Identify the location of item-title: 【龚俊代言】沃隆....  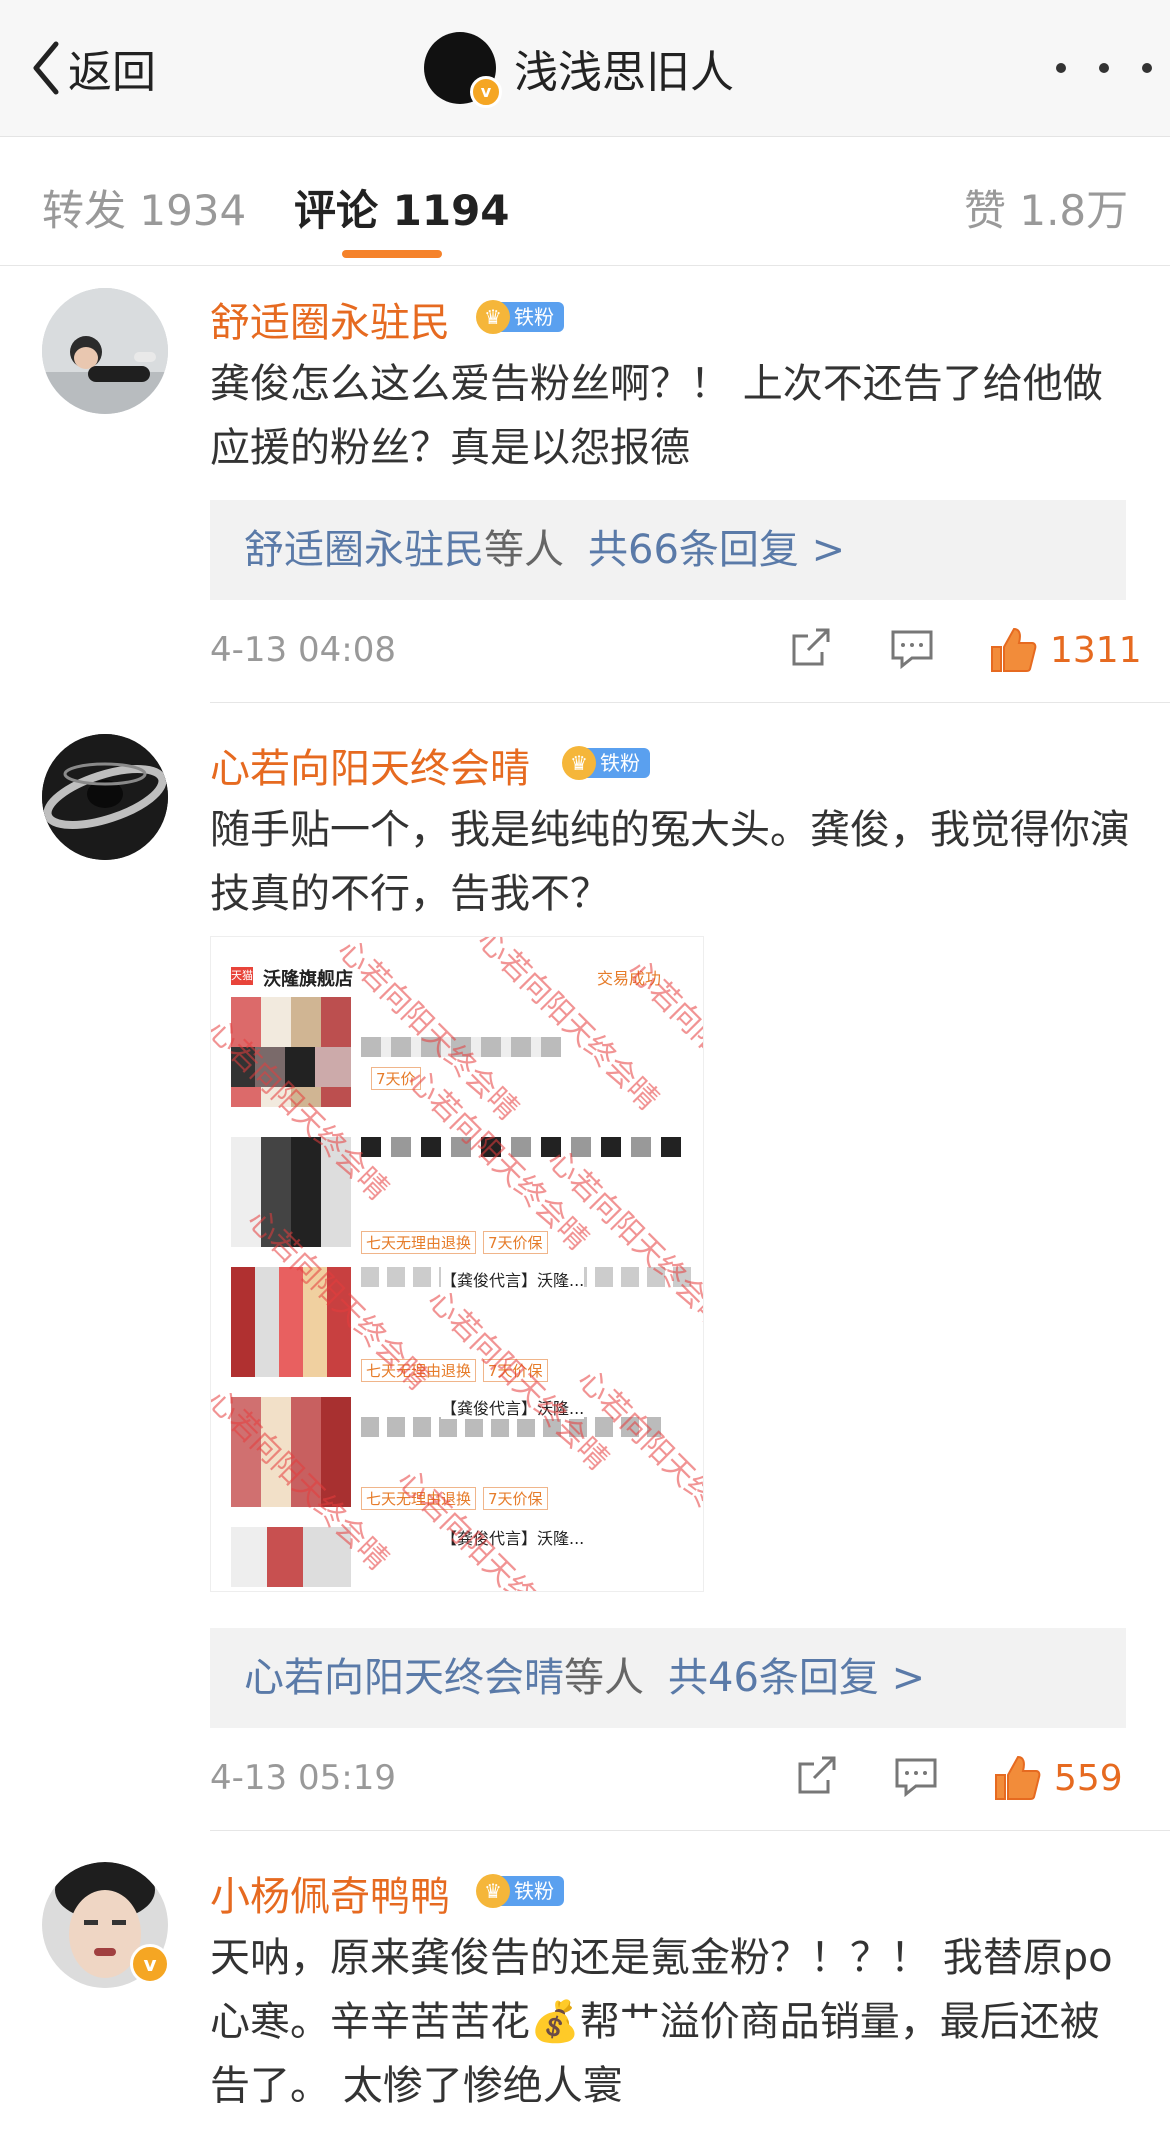
(513, 1279).